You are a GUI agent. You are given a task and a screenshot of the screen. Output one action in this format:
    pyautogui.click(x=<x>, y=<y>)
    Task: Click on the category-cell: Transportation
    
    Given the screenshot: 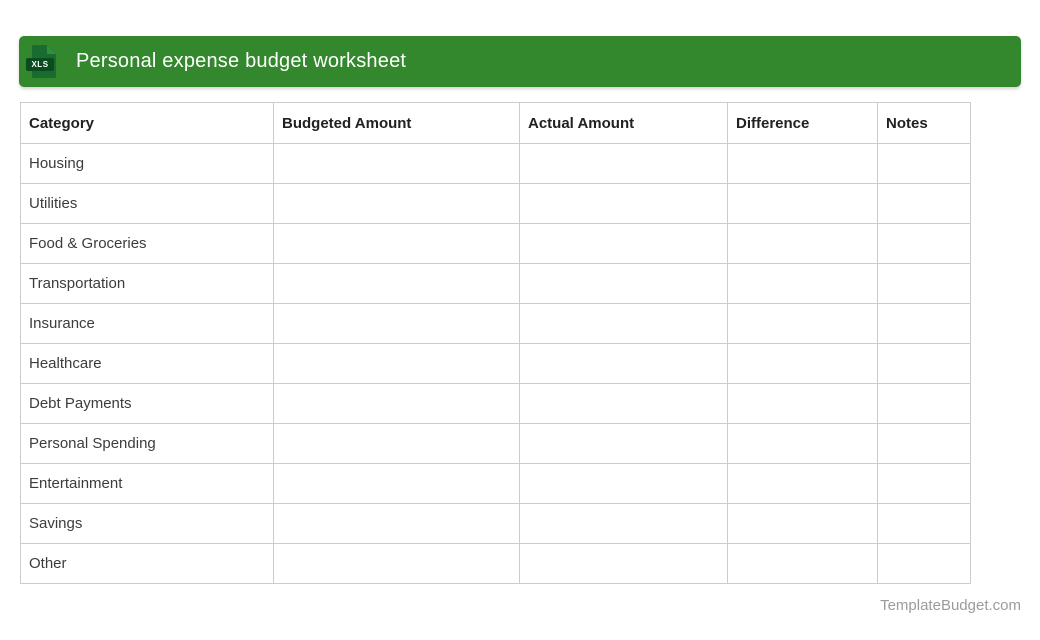 What is the action you would take?
    pyautogui.click(x=147, y=283)
    